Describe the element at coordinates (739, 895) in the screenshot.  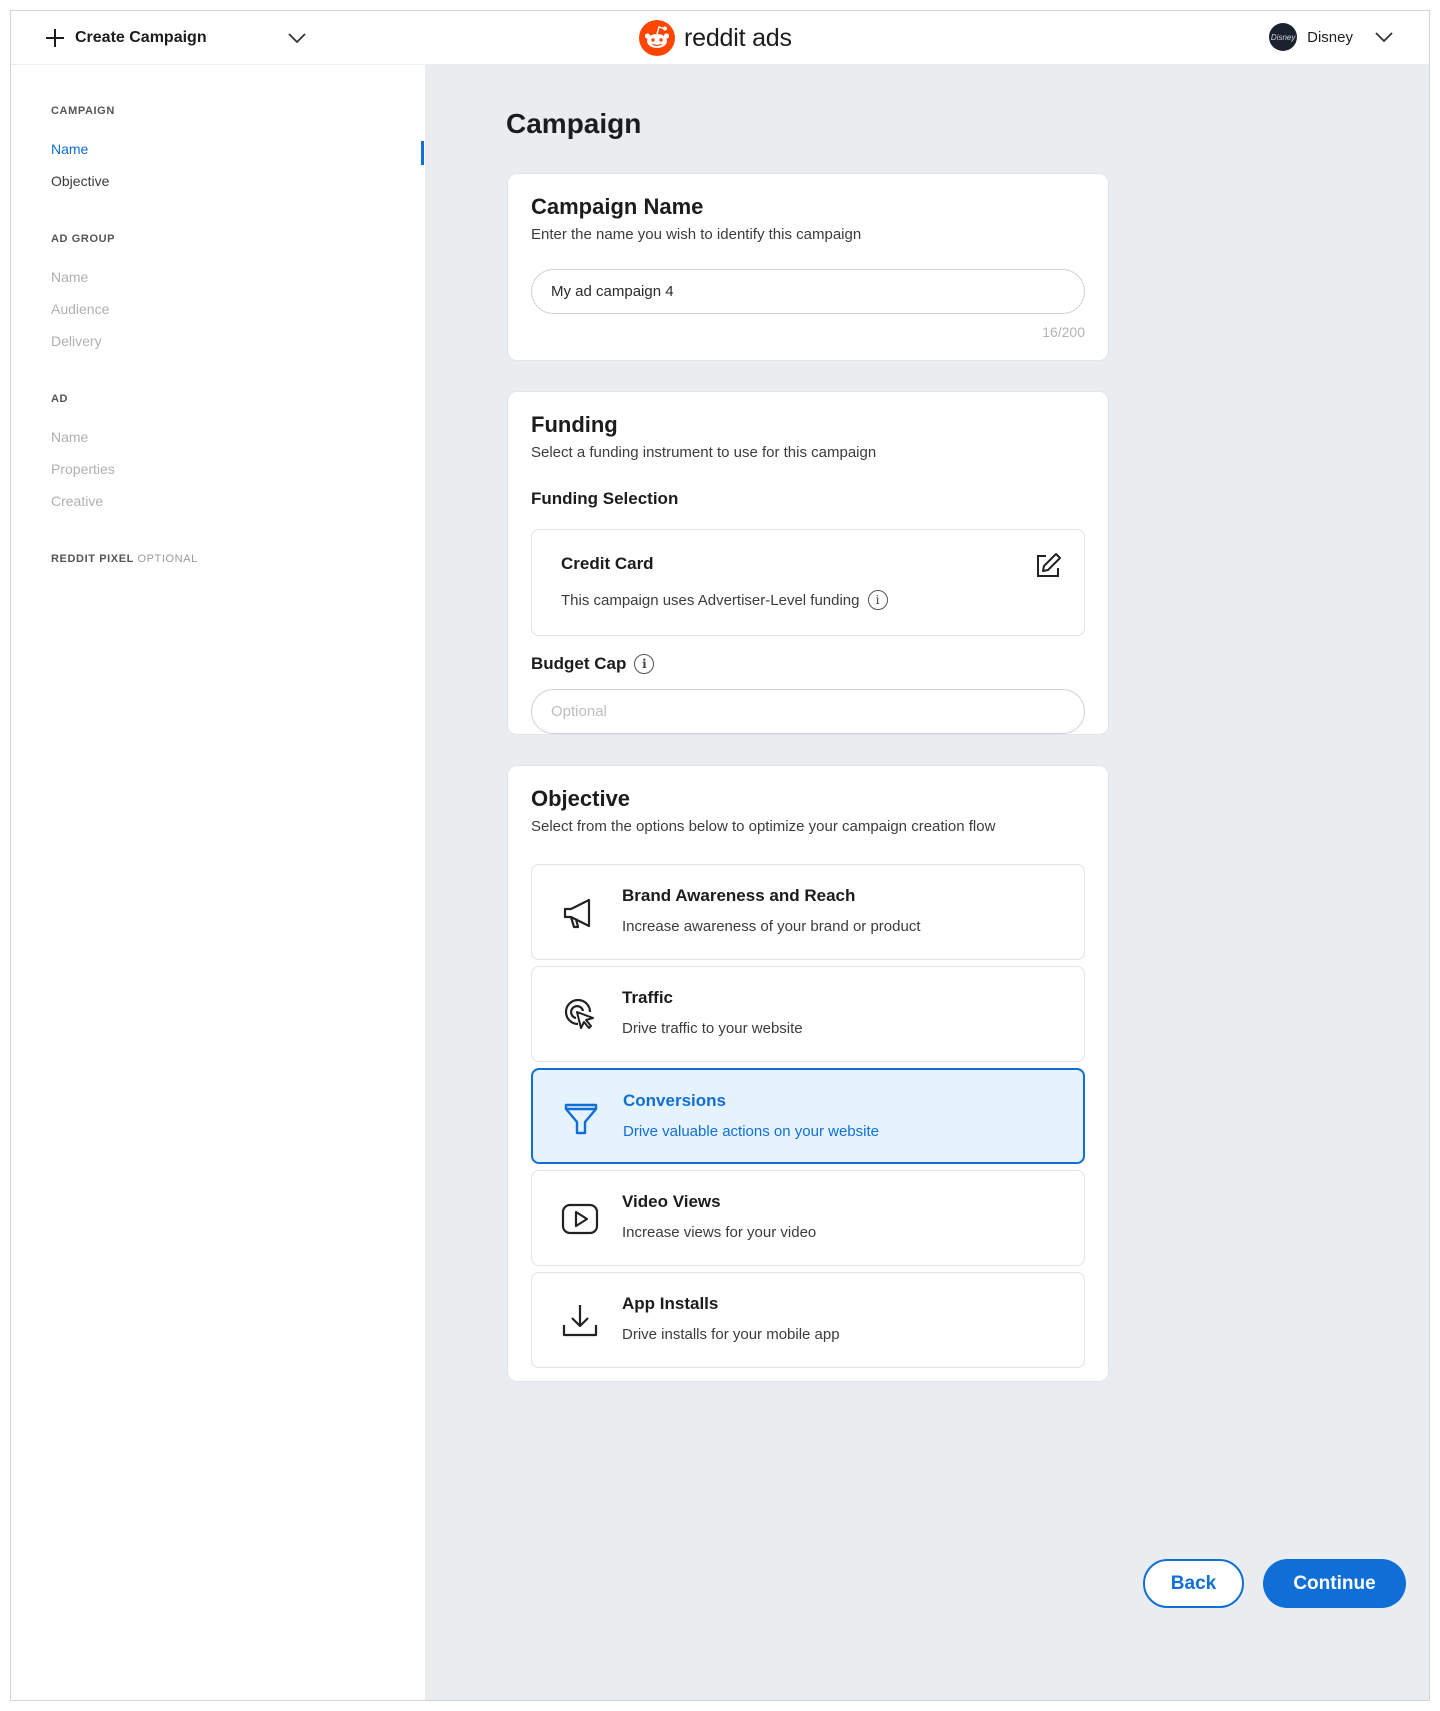
I see `option-title: Brand Awareness and Reach` at that location.